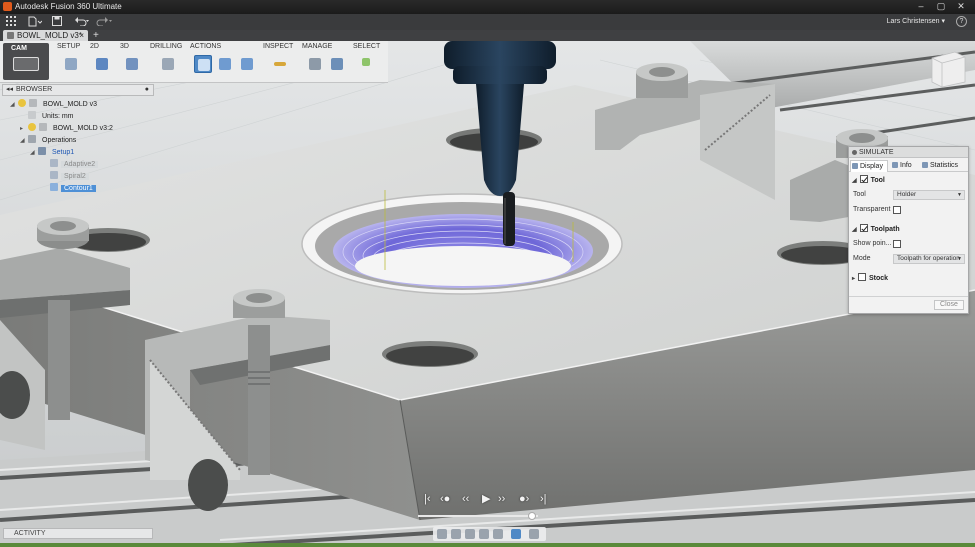  I want to click on close-button: Close, so click(949, 305).